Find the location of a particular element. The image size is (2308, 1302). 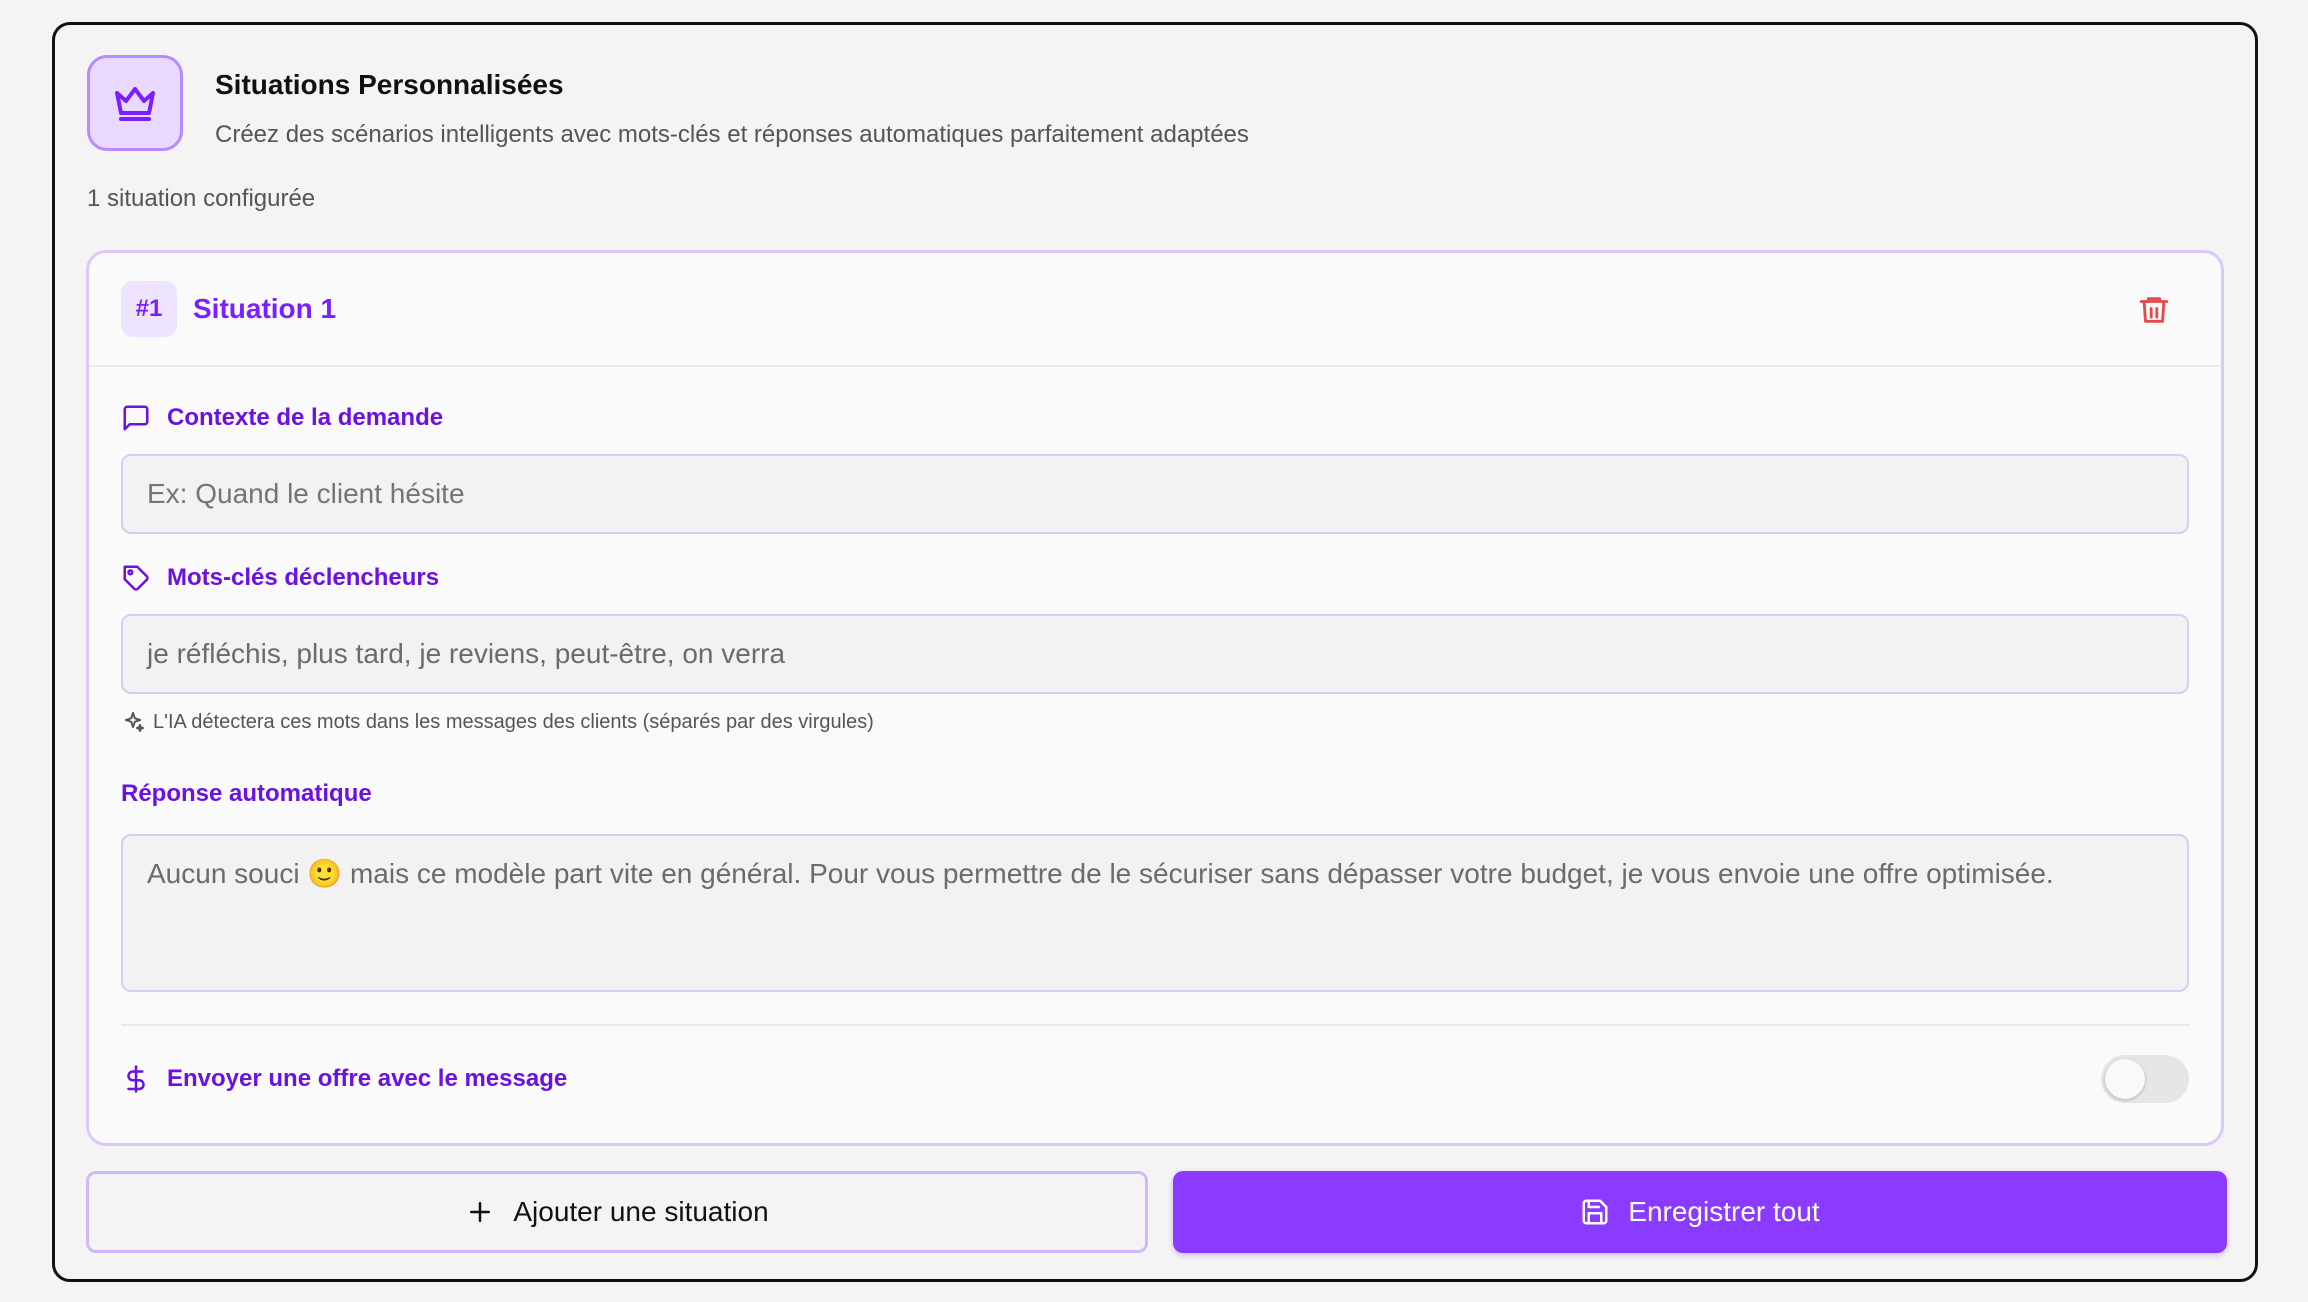

message-square-icon is located at coordinates (136, 418).